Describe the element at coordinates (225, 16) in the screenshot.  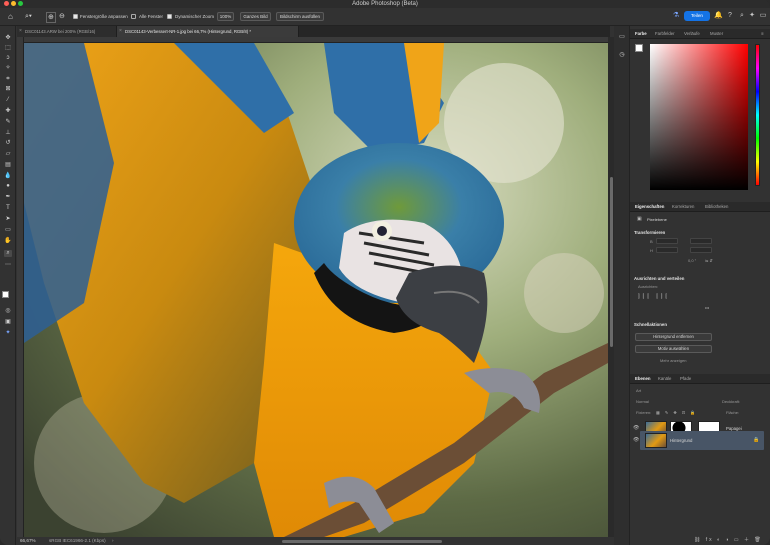
I see `zoom-100-button: 100%` at that location.